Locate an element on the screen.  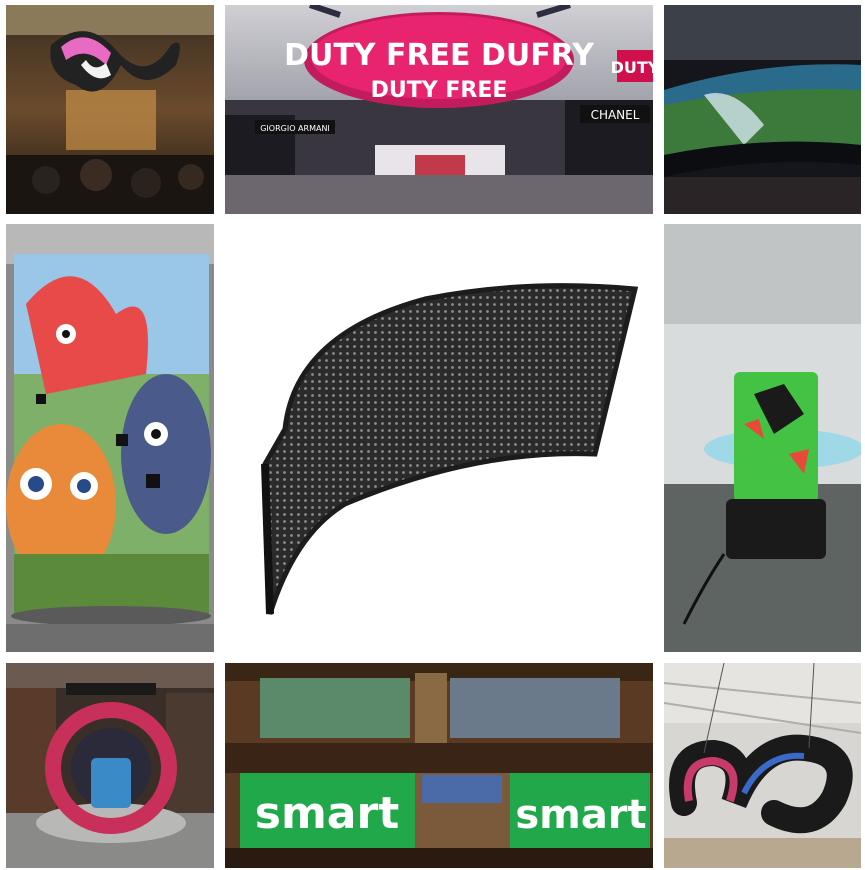
shop-left-text: GIORGIO ARMANI is located at coordinates (295, 128).